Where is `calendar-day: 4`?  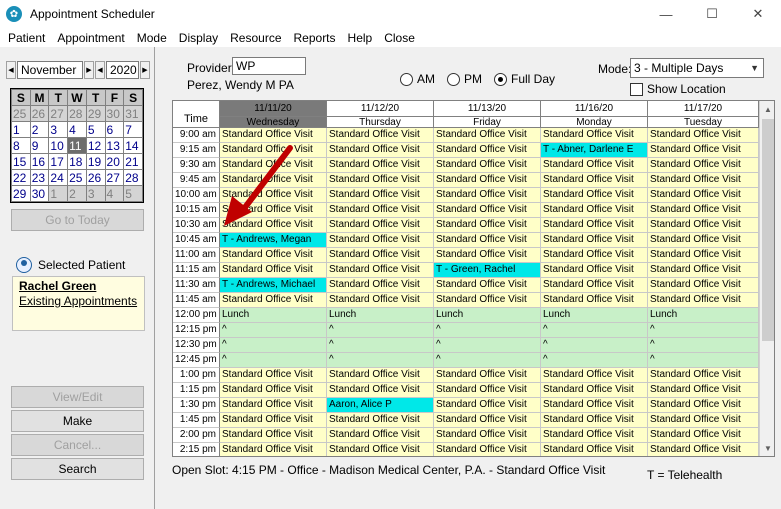
calendar-day: 4 is located at coordinates (114, 193).